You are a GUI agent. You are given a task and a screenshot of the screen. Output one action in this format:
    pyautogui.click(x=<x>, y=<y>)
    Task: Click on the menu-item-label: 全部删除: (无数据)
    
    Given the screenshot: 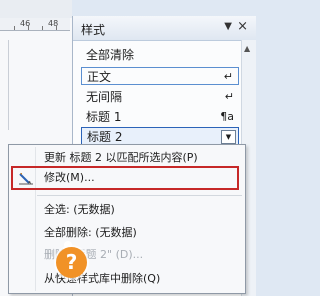 What is the action you would take?
    pyautogui.click(x=90, y=232)
    